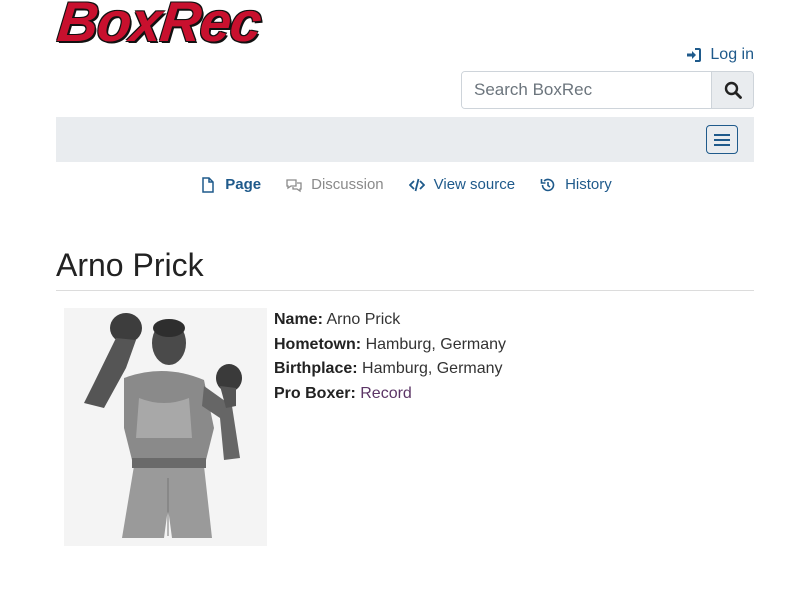 The image size is (800, 591). I want to click on file-icon, so click(208, 184).